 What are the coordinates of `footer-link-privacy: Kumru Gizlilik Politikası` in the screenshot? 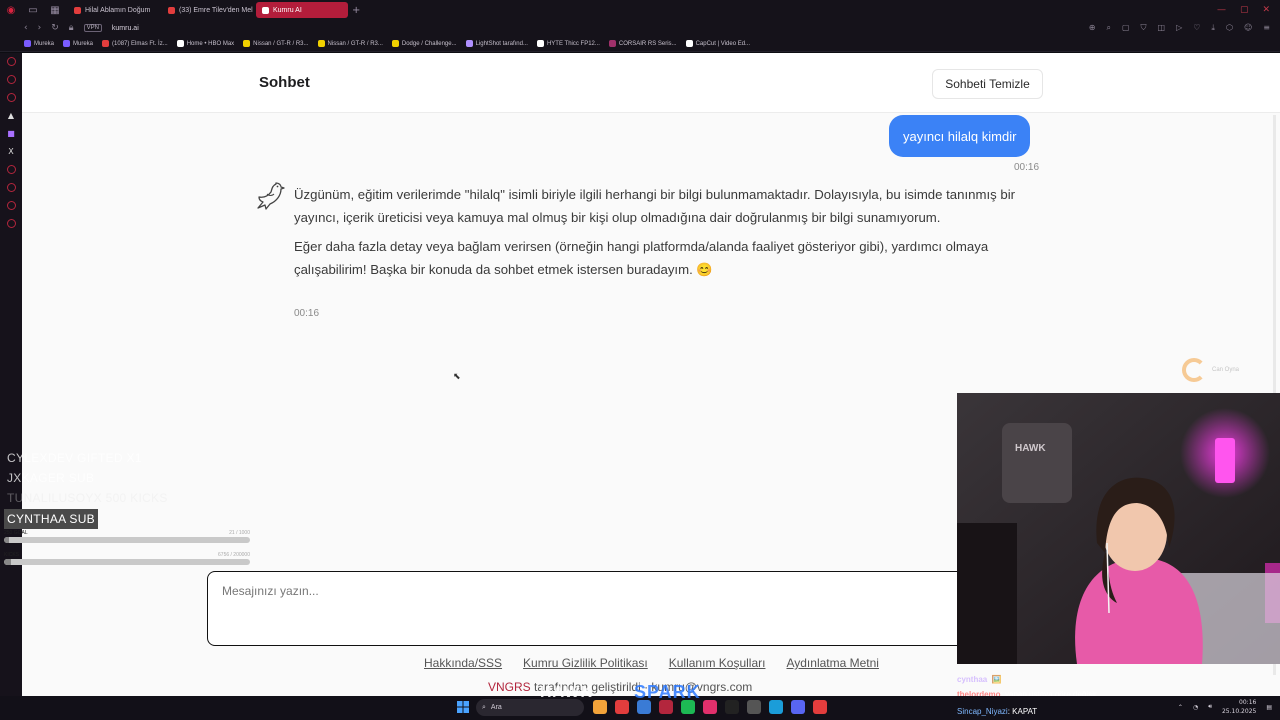 It's located at (585, 663).